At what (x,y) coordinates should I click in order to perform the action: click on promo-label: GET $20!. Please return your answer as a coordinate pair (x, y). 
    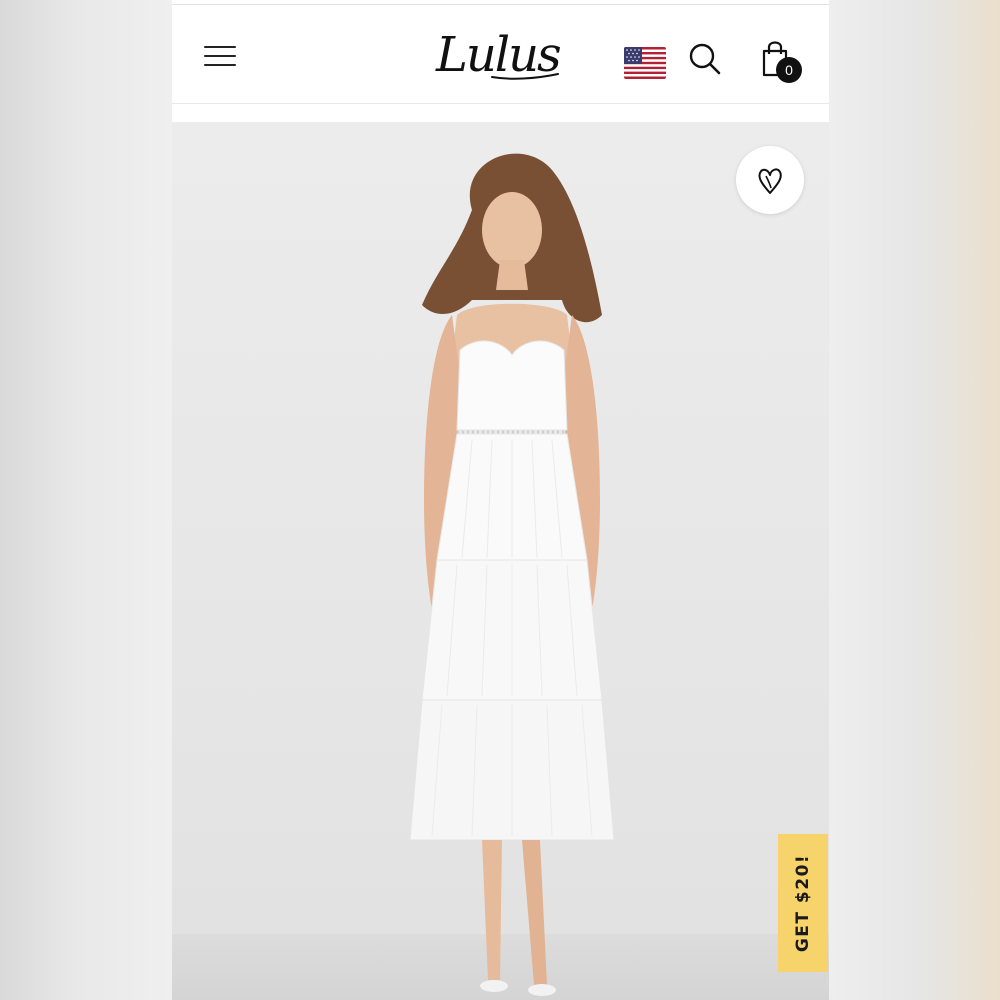
    Looking at the image, I should click on (803, 903).